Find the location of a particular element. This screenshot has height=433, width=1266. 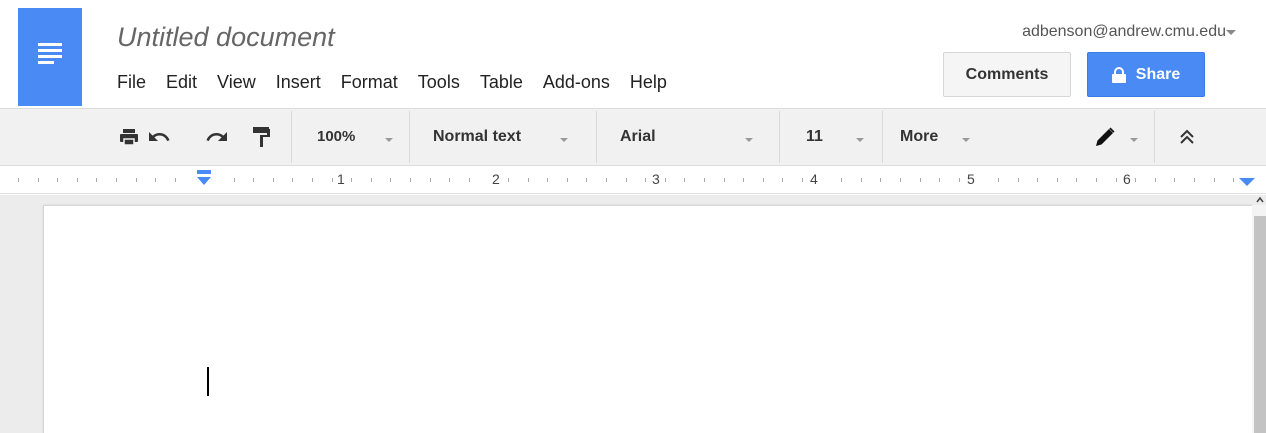

ruler-number: 3 is located at coordinates (656, 179).